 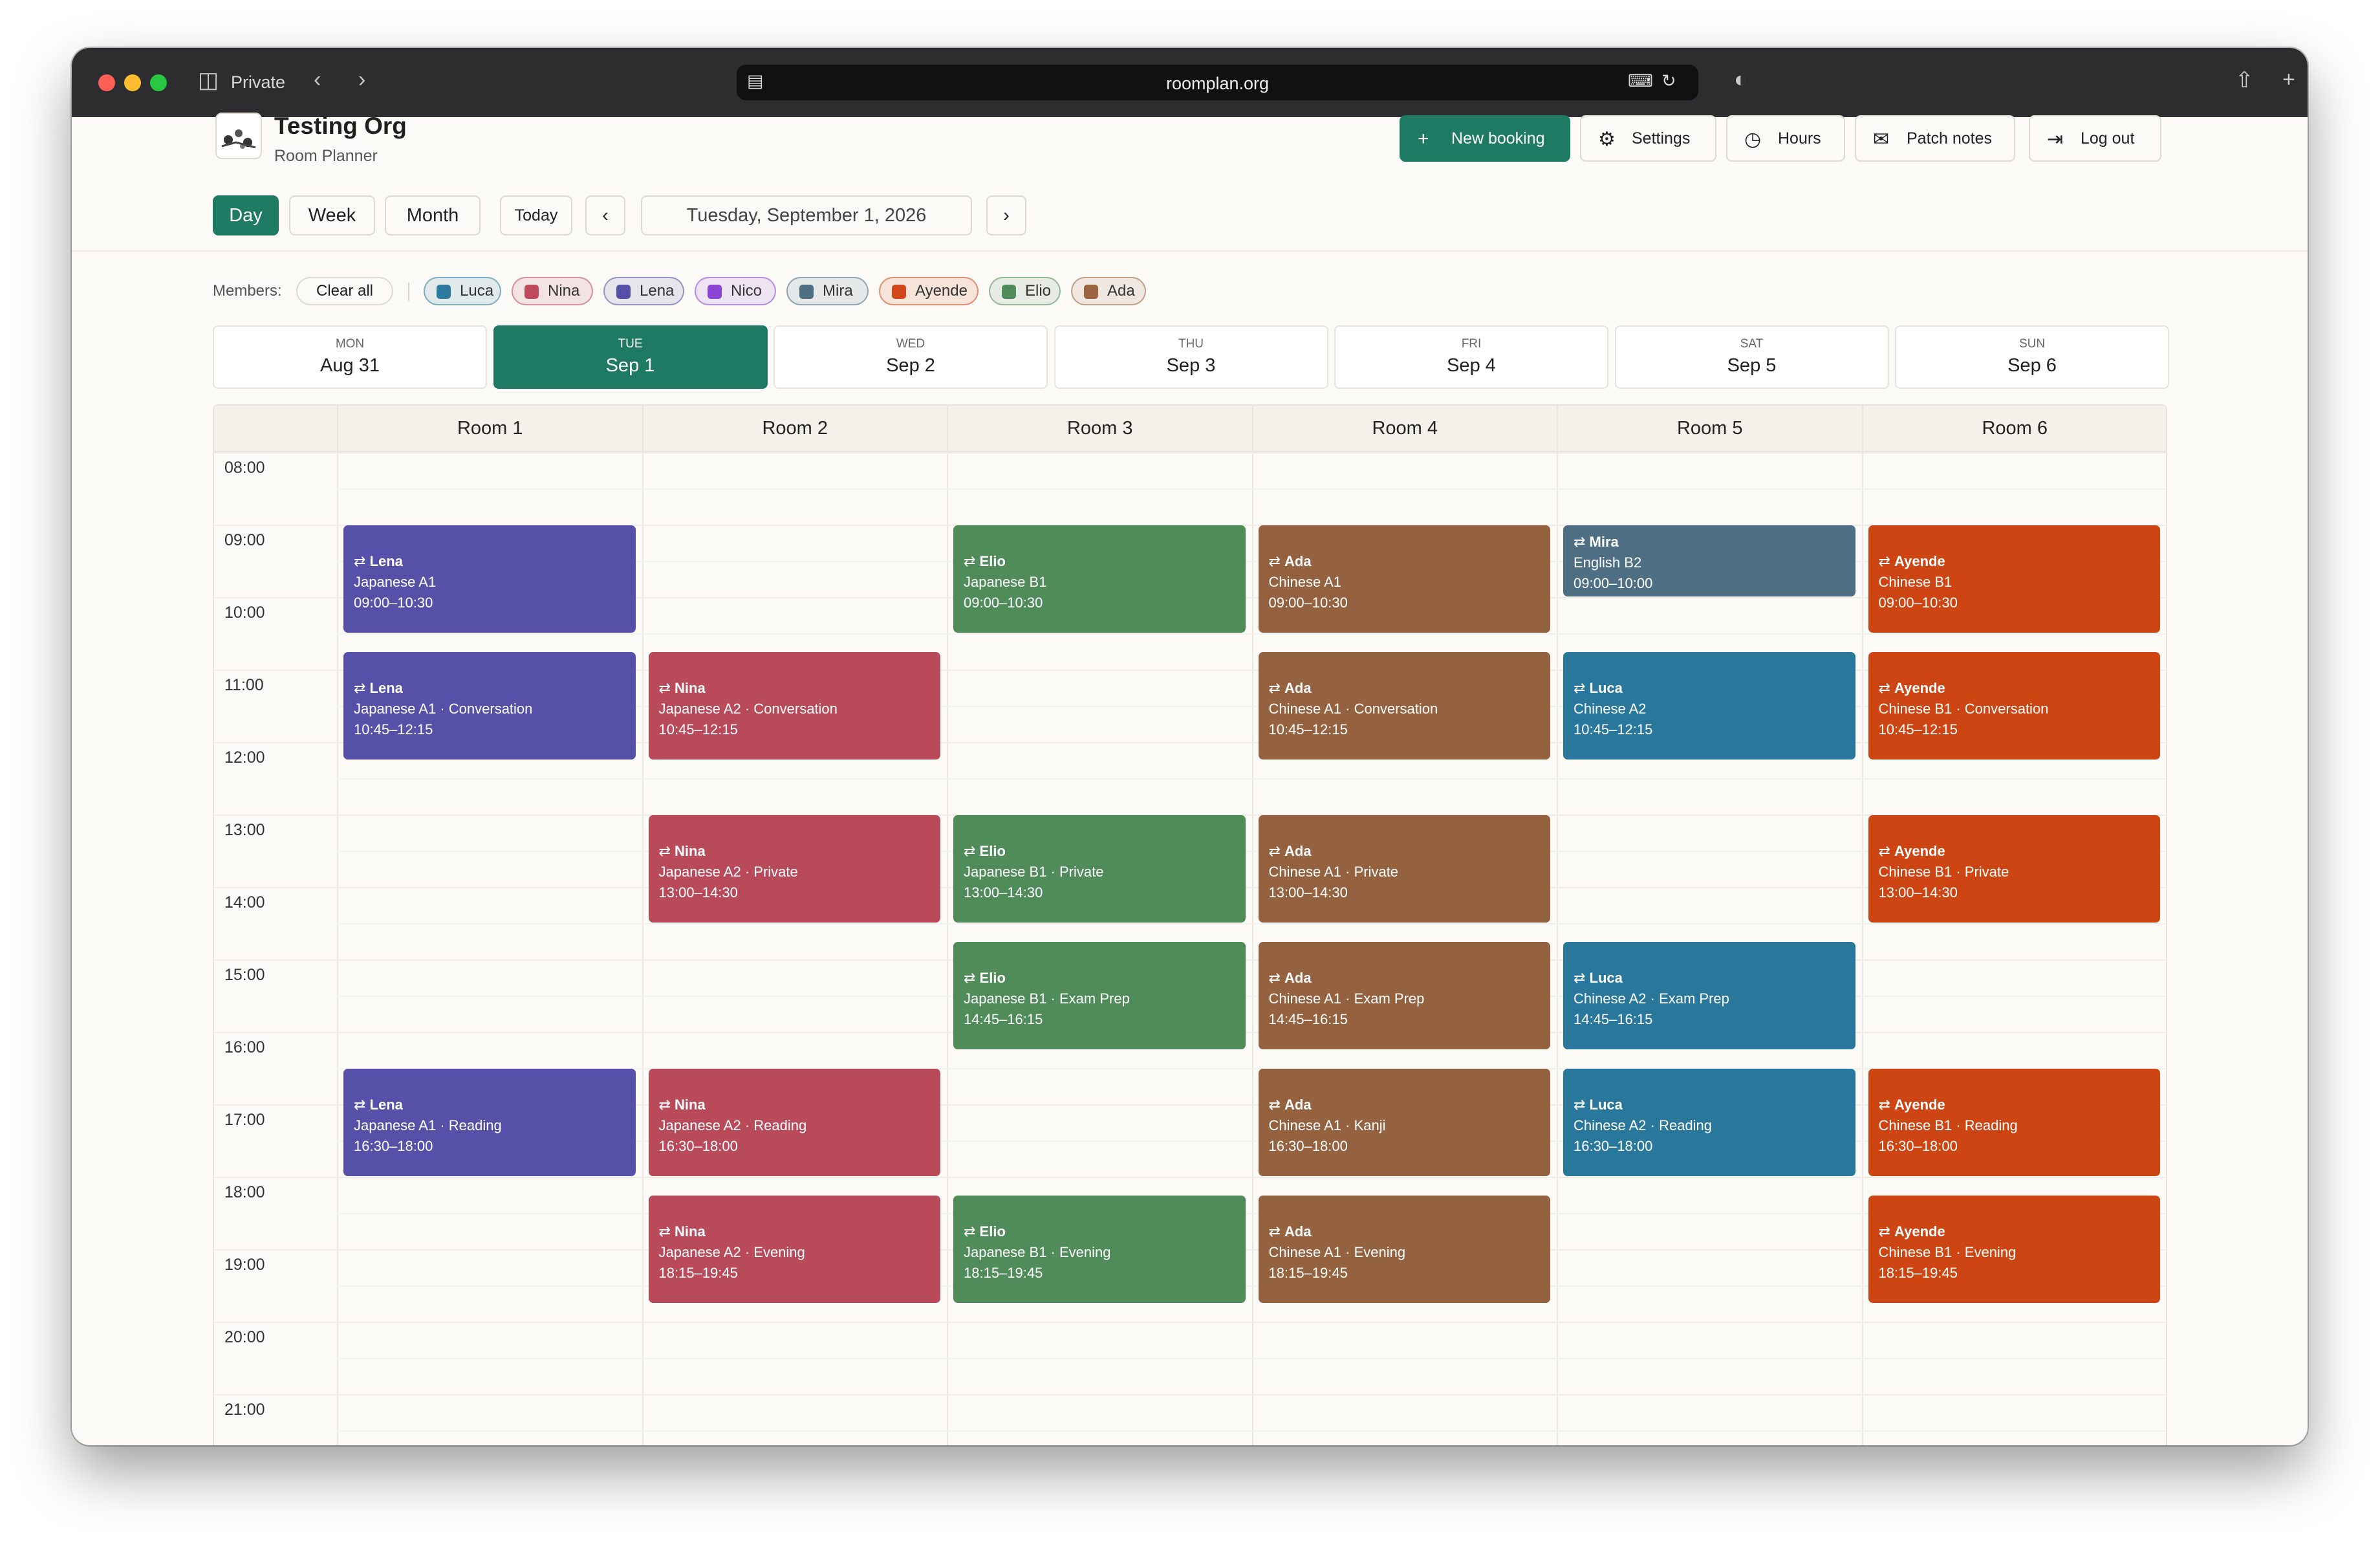 What do you see at coordinates (1099, 579) in the screenshot?
I see `booking-card: Elio Japanese B1 09:00–10:30` at bounding box center [1099, 579].